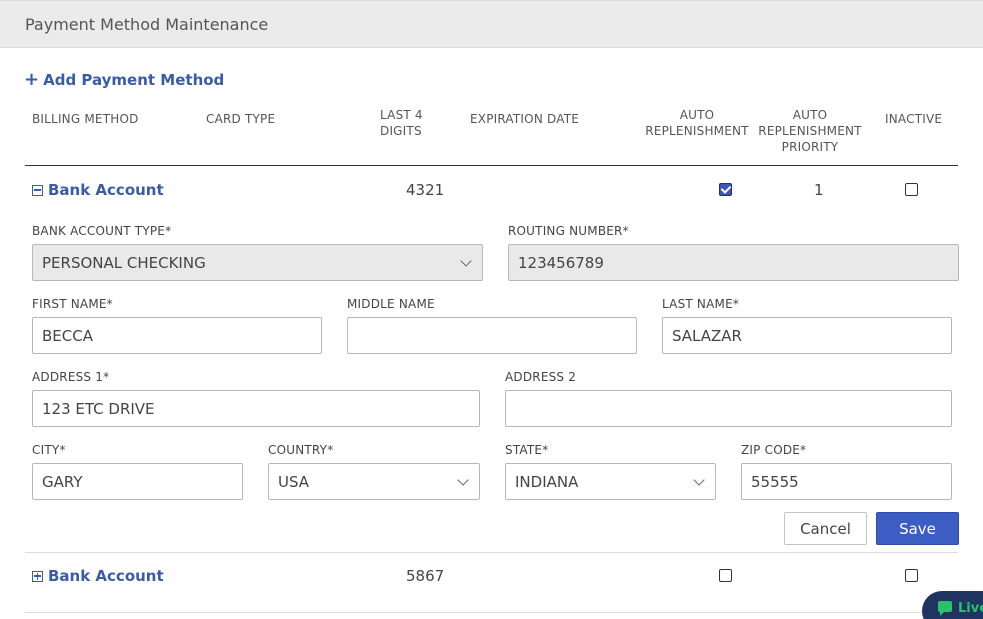  I want to click on page-title: Payment Method Maintenance, so click(147, 24).